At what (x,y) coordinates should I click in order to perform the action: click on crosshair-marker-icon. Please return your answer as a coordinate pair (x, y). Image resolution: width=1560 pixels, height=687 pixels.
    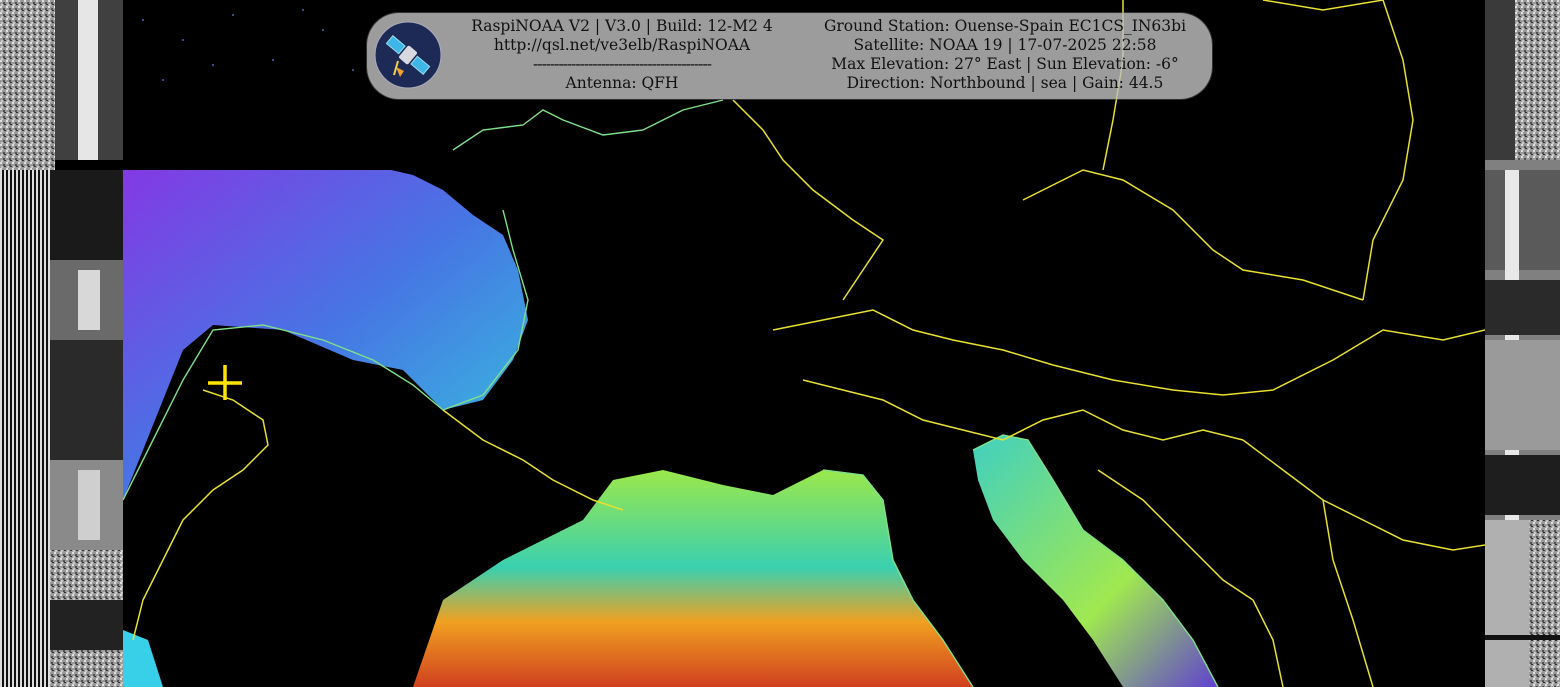
    Looking at the image, I should click on (225, 382).